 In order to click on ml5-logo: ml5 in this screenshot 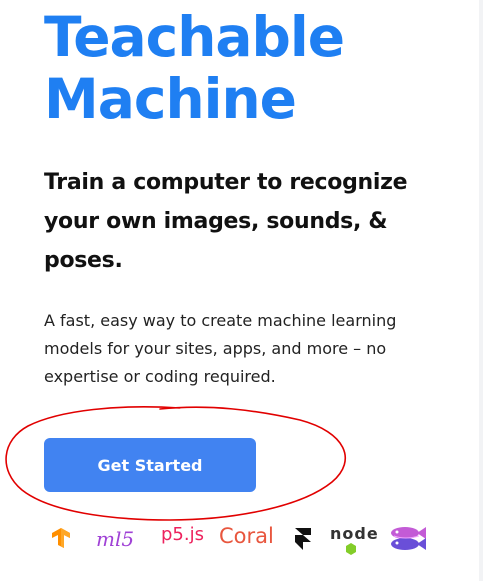, I will do `click(115, 539)`.